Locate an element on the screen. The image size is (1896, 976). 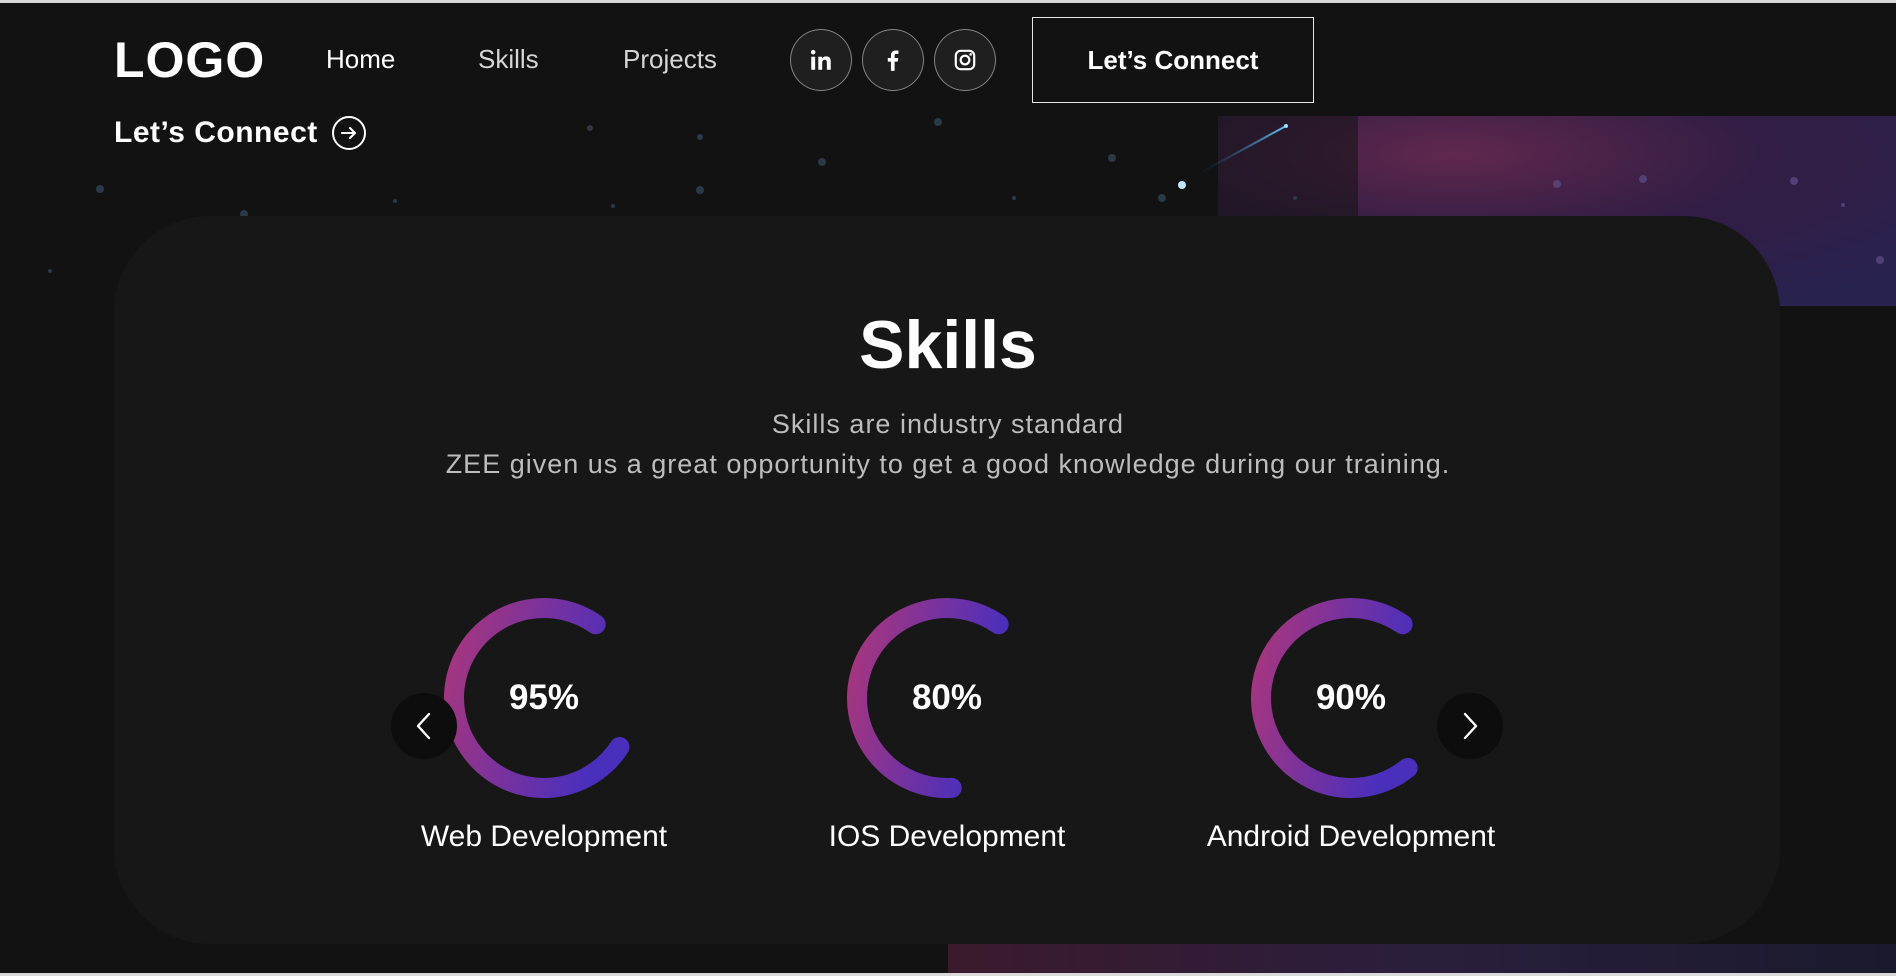
skill-percent: 95% is located at coordinates (544, 697).